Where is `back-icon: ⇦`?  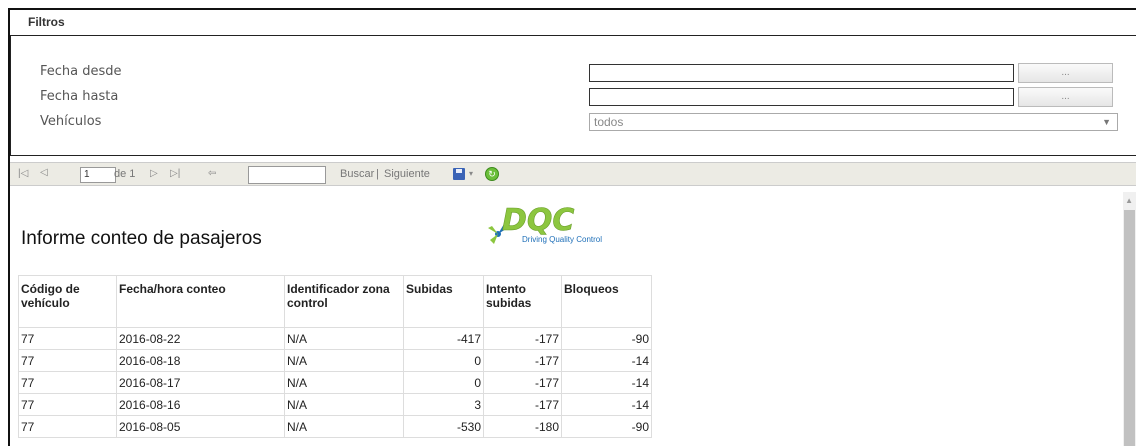
back-icon: ⇦ is located at coordinates (212, 173).